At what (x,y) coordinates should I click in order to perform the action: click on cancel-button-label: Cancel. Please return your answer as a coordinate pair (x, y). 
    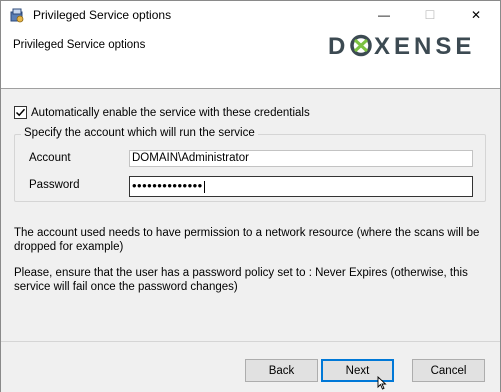
    Looking at the image, I should click on (448, 370).